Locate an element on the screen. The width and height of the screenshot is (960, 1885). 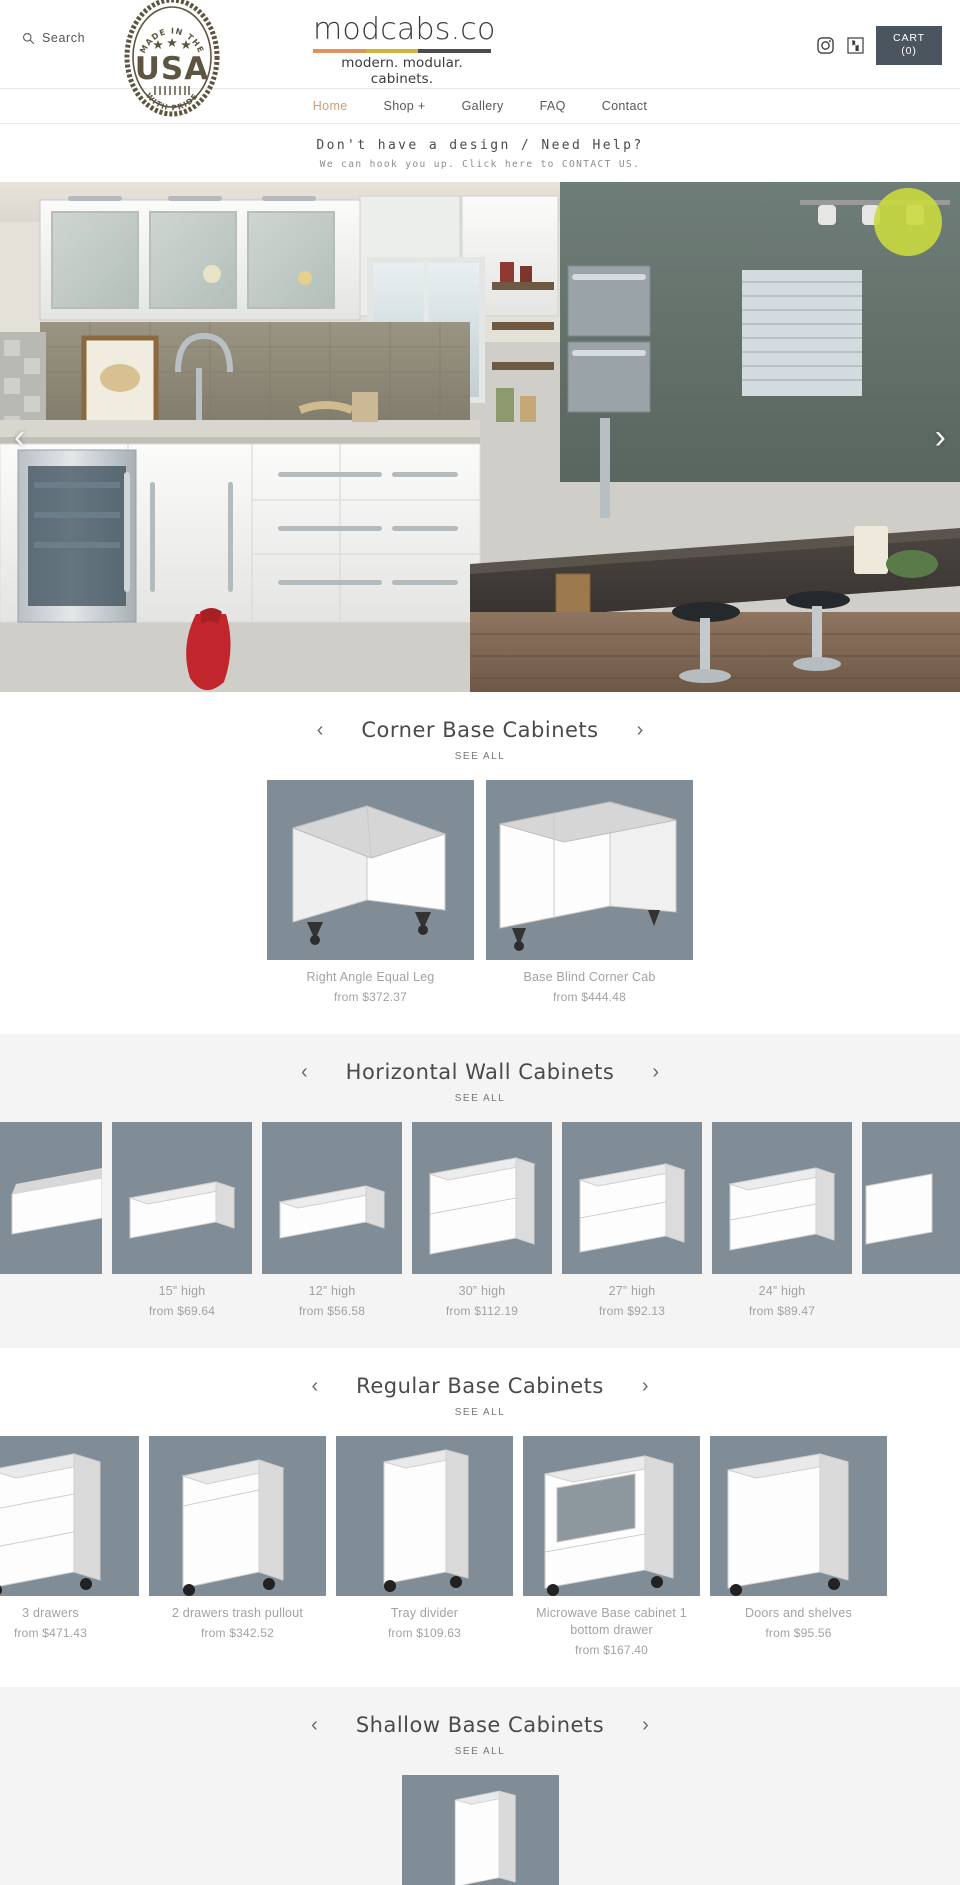
section-header: ‹ Regular Base Cabinets › is located at coordinates (480, 1386).